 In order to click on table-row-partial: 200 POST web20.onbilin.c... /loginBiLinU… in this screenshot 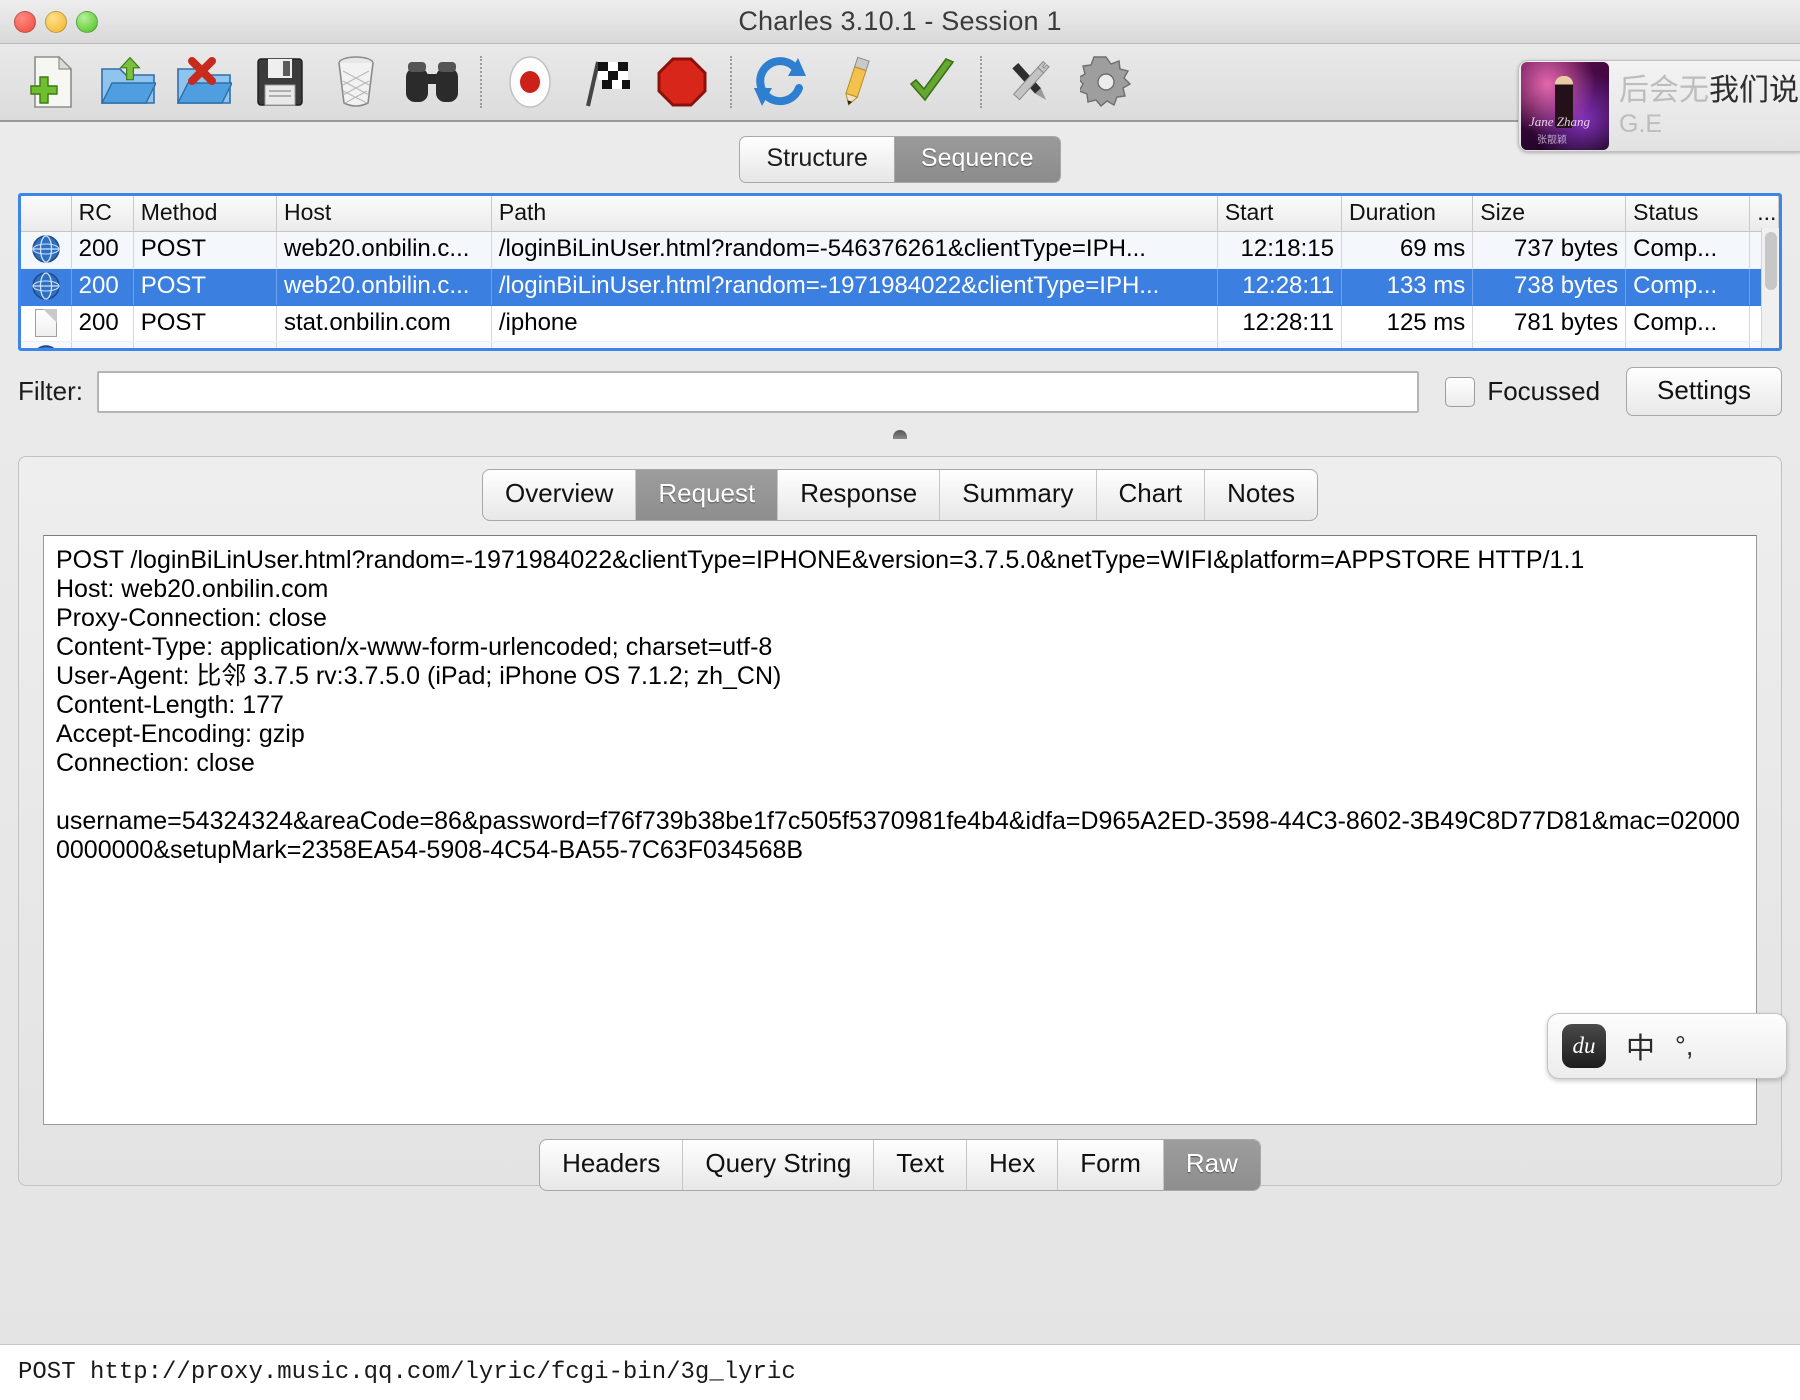, I will do `click(900, 344)`.